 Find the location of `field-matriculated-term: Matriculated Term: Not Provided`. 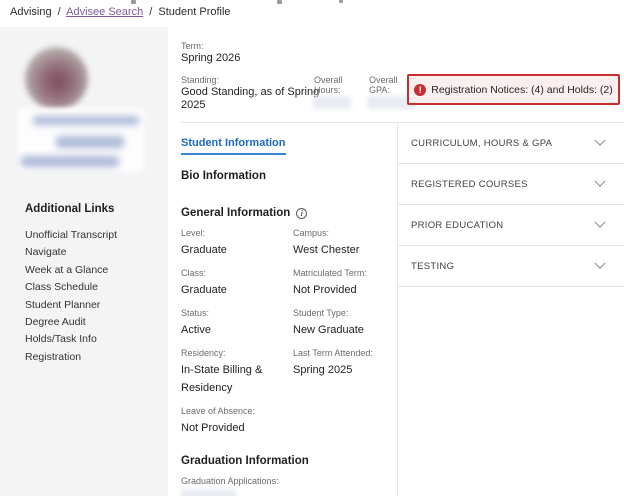

field-matriculated-term: Matriculated Term: Not Provided is located at coordinates (345, 283).